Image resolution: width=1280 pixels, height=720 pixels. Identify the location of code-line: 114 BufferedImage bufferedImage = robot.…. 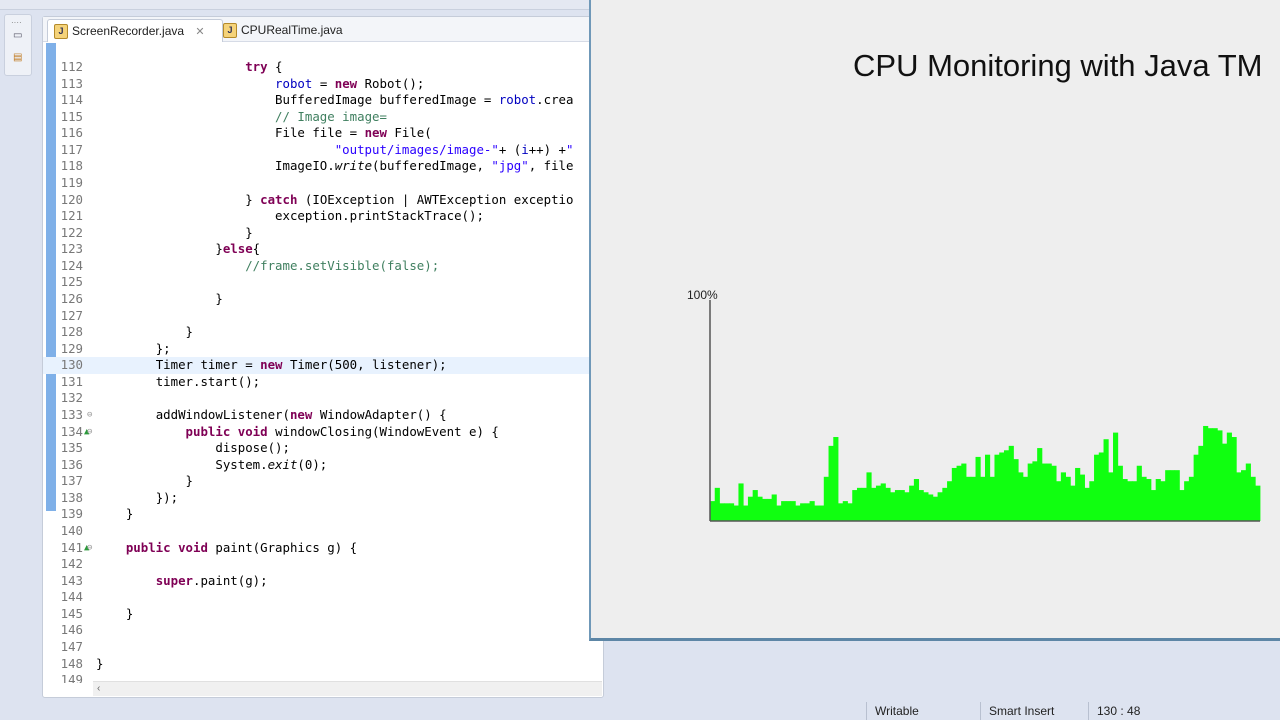
(317, 100).